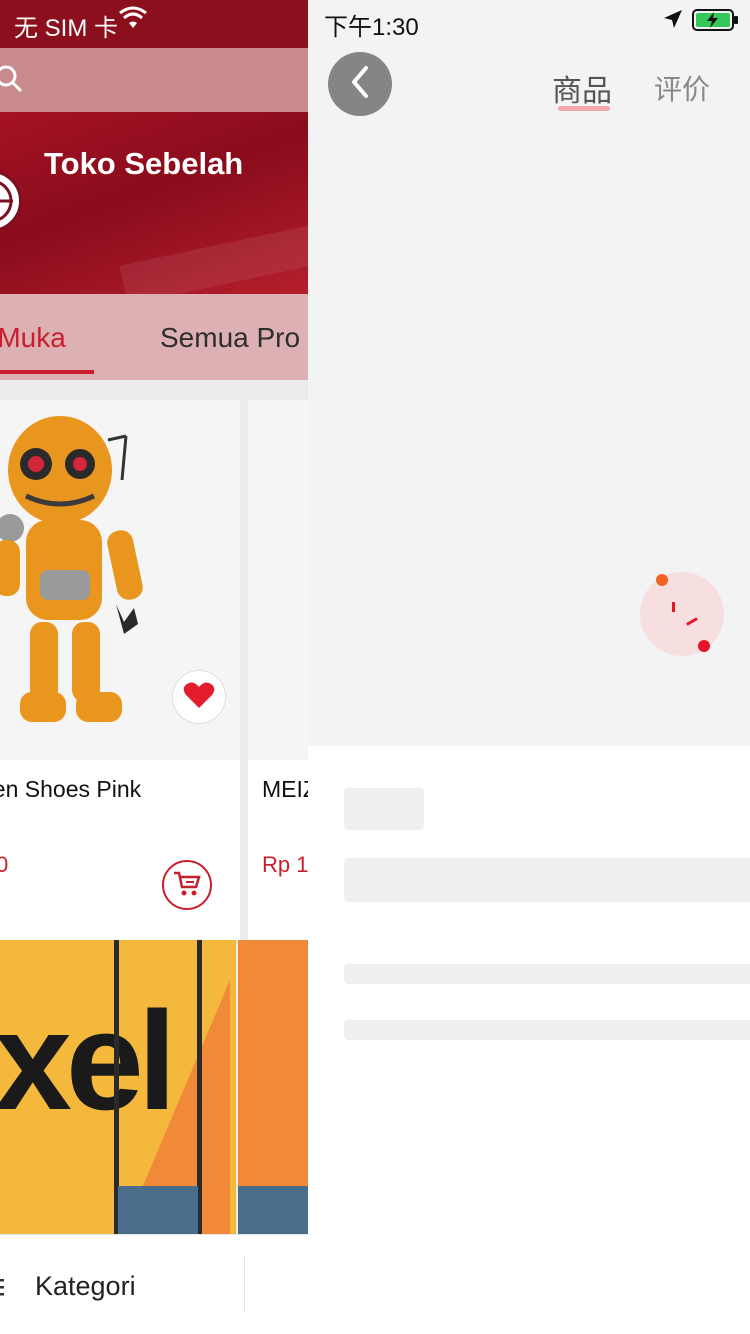 The width and height of the screenshot is (750, 1334). Describe the element at coordinates (547, 880) in the screenshot. I see `skeleton-title` at that location.